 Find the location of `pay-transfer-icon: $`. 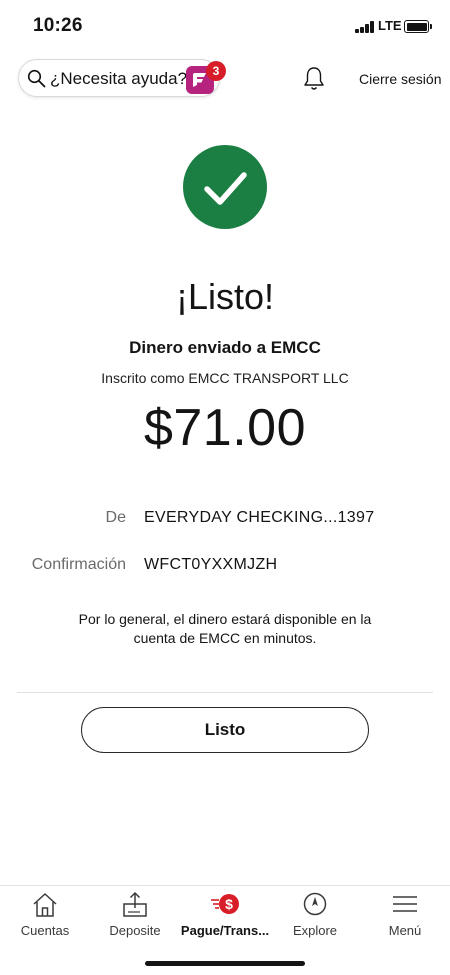

pay-transfer-icon: $ is located at coordinates (225, 904).